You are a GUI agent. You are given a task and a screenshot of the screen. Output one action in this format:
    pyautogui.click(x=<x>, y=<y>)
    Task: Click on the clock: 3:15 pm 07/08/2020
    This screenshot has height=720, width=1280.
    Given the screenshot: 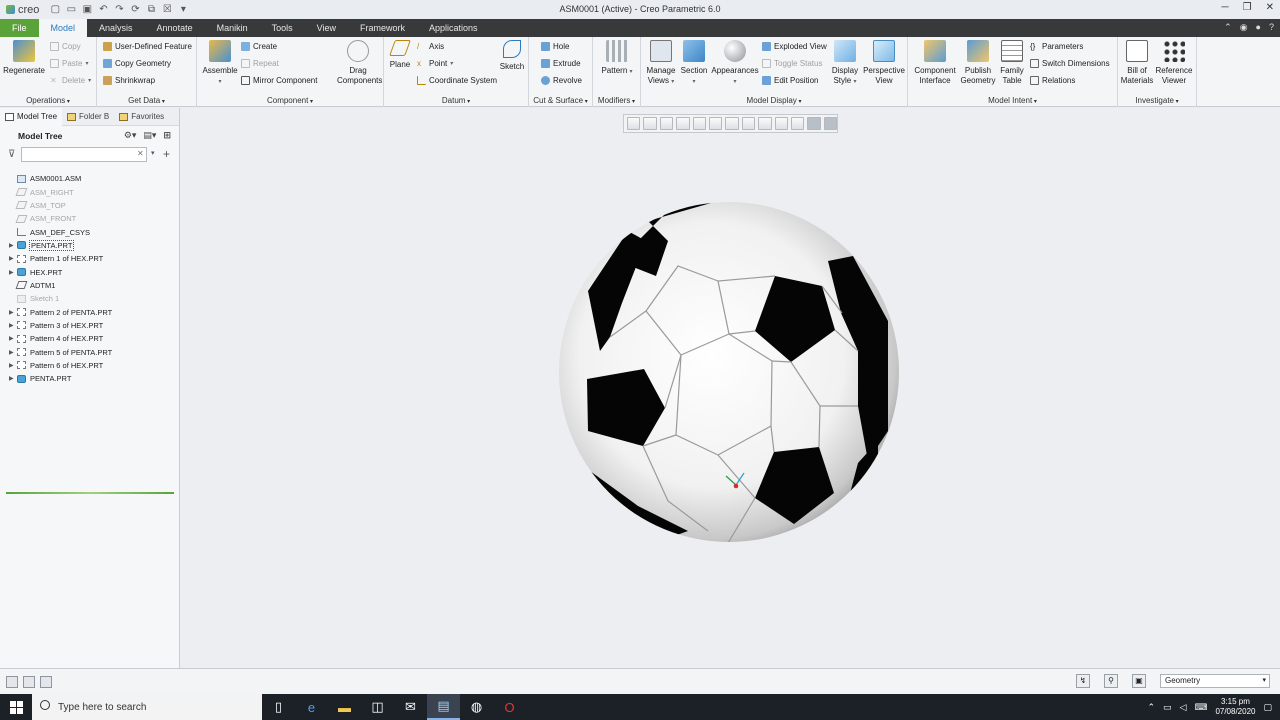 What is the action you would take?
    pyautogui.click(x=1235, y=707)
    